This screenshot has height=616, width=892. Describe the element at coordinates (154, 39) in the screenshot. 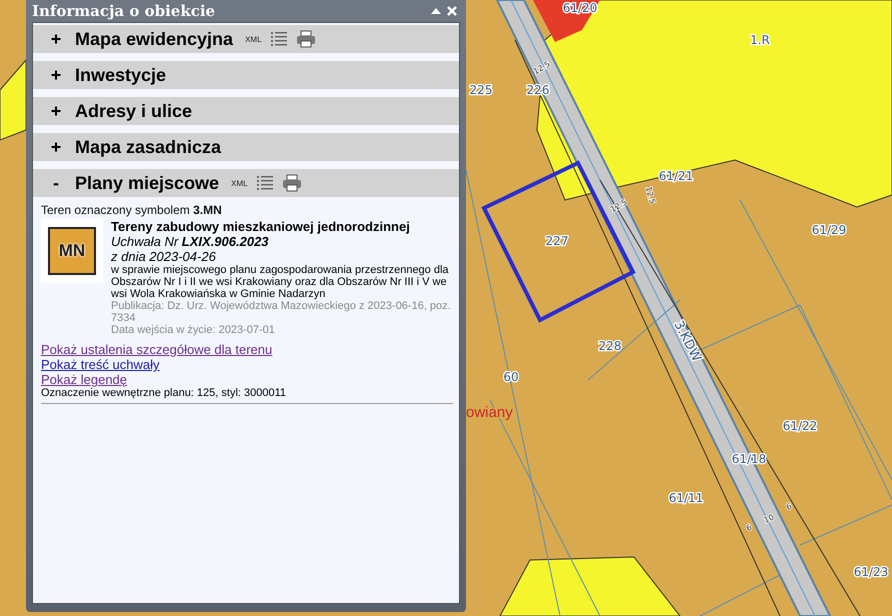

I see `section-title: Mapa ewidencyjna` at that location.